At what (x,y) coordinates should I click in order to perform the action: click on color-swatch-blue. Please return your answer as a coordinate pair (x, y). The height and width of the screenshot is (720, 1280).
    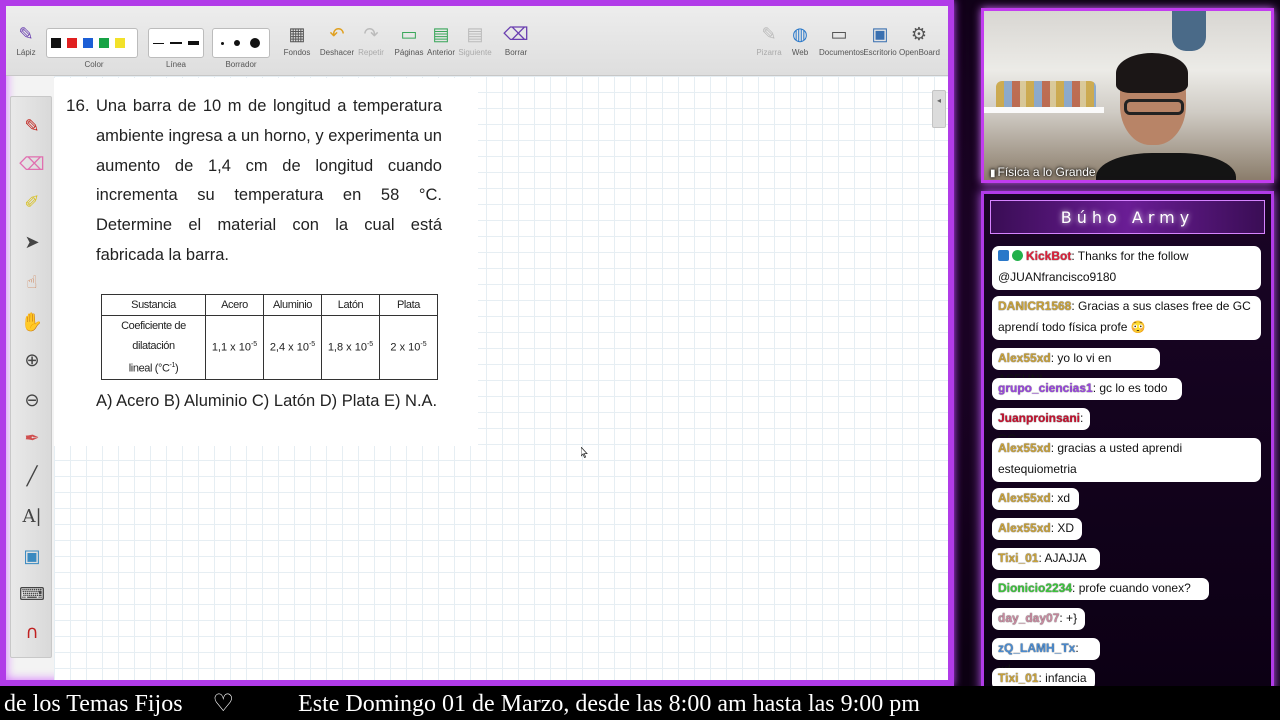
    Looking at the image, I should click on (88, 43).